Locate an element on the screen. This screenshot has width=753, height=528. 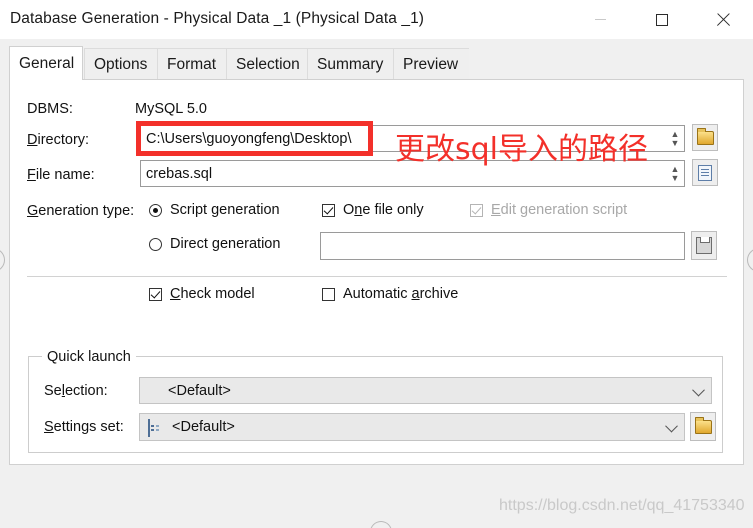
tab-summary: Summary is located at coordinates (350, 64).